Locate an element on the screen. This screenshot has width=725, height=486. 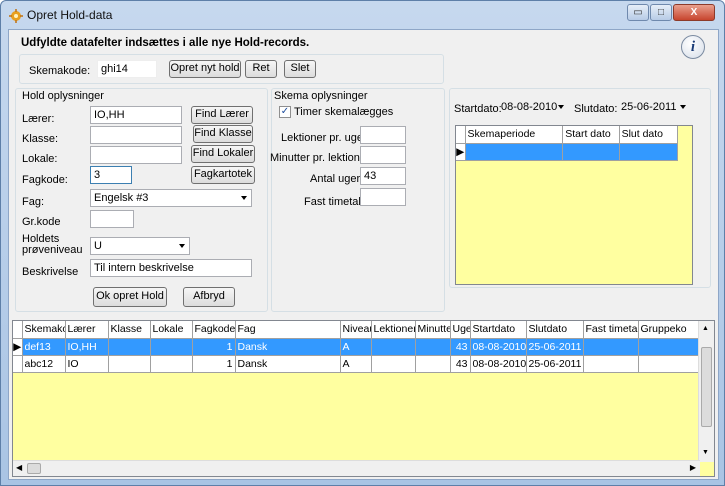
table-row: ▶ def13 IO,HH 1 Dansk A 43 08-08-2010 25-06-2011 is located at coordinates (357, 347).